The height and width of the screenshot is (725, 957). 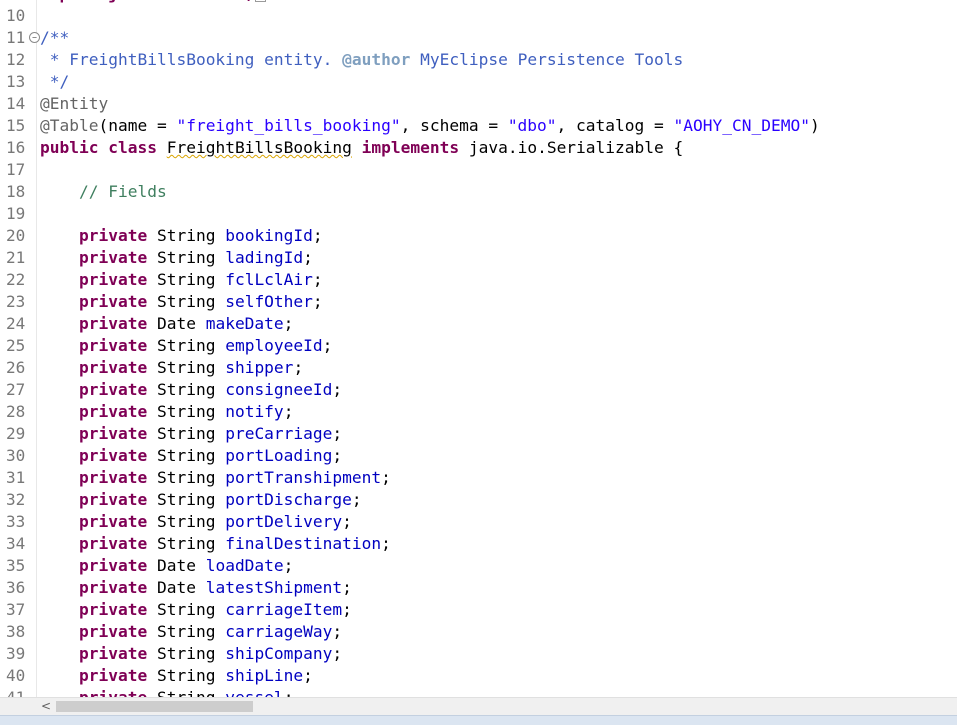 What do you see at coordinates (176, 587) in the screenshot?
I see `field-type: Date` at bounding box center [176, 587].